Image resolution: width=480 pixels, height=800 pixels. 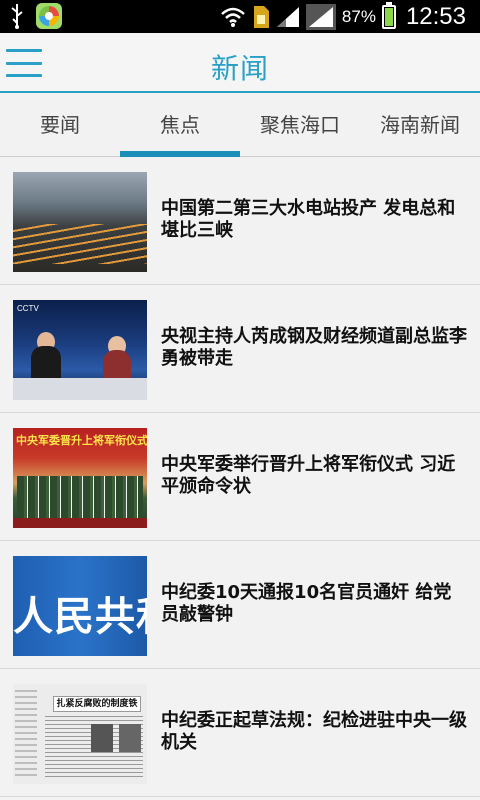 What do you see at coordinates (358, 16) in the screenshot?
I see `battery-percent: 87%` at bounding box center [358, 16].